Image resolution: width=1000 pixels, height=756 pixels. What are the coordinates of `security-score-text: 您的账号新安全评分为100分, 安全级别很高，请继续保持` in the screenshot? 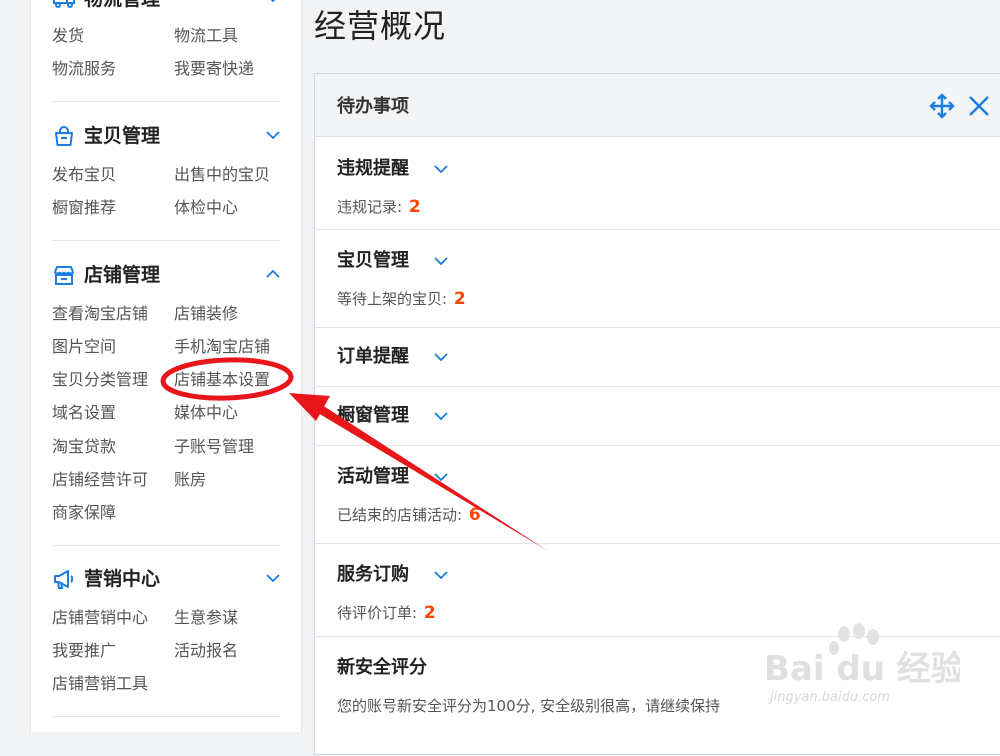 It's located at (529, 706).